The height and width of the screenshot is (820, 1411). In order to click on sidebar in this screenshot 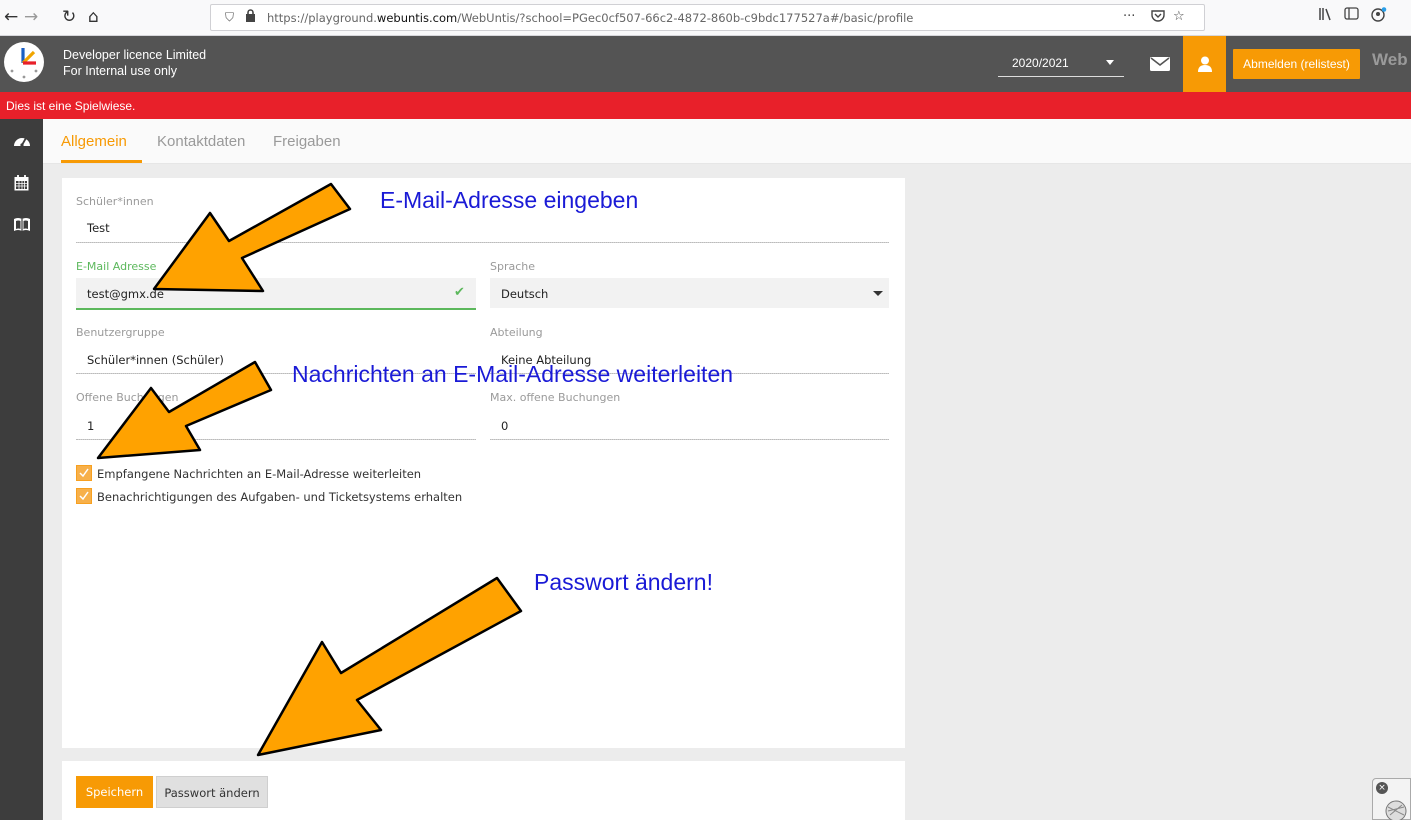, I will do `click(21, 469)`.